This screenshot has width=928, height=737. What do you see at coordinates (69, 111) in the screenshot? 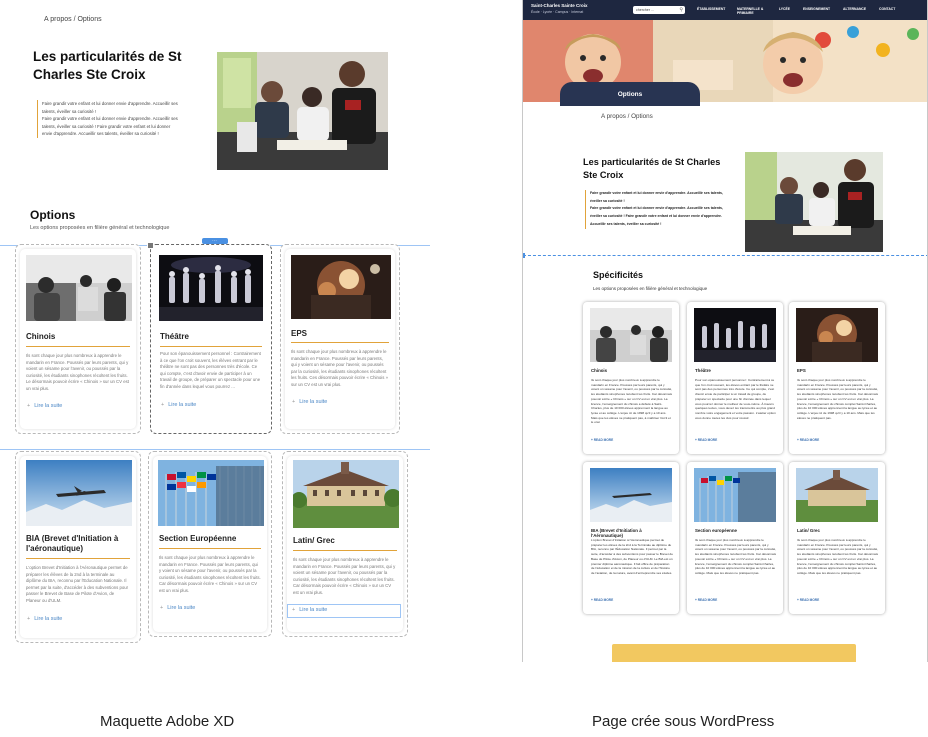
I see `quote-line: talents, éveiller sa curiosité !` at bounding box center [69, 111].